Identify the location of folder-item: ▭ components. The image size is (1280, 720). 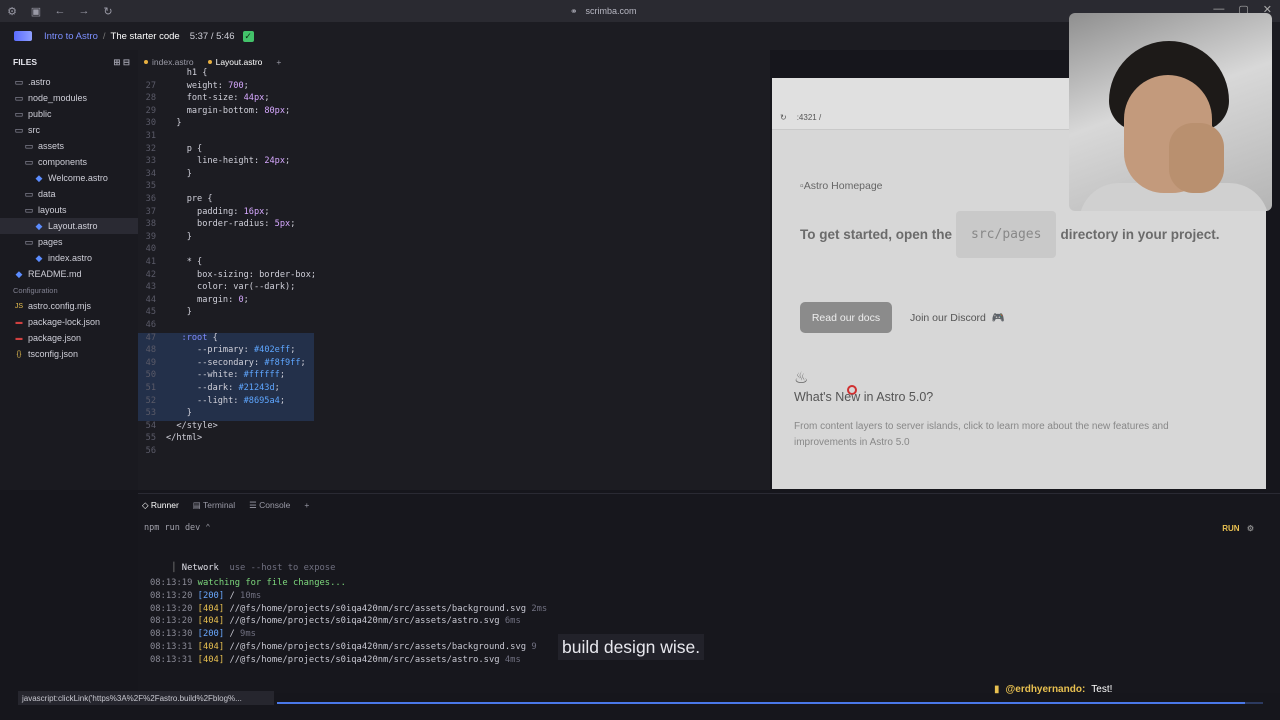
(69, 162).